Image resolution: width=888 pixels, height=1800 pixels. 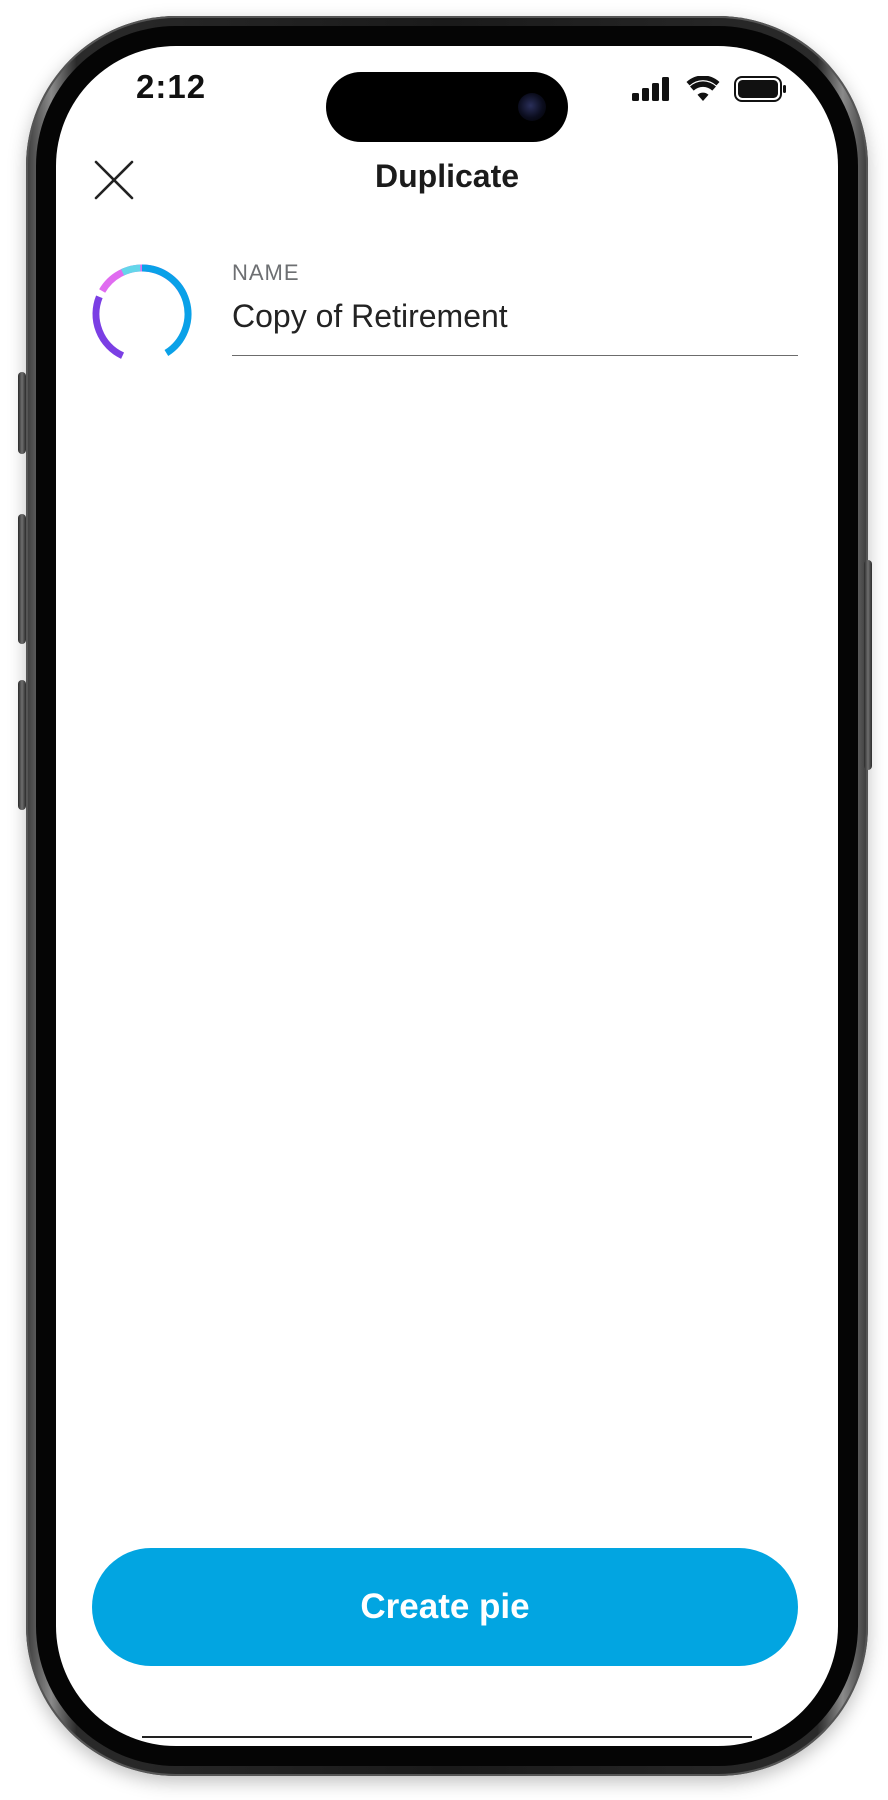 I want to click on status-time: 2:12, so click(x=171, y=86).